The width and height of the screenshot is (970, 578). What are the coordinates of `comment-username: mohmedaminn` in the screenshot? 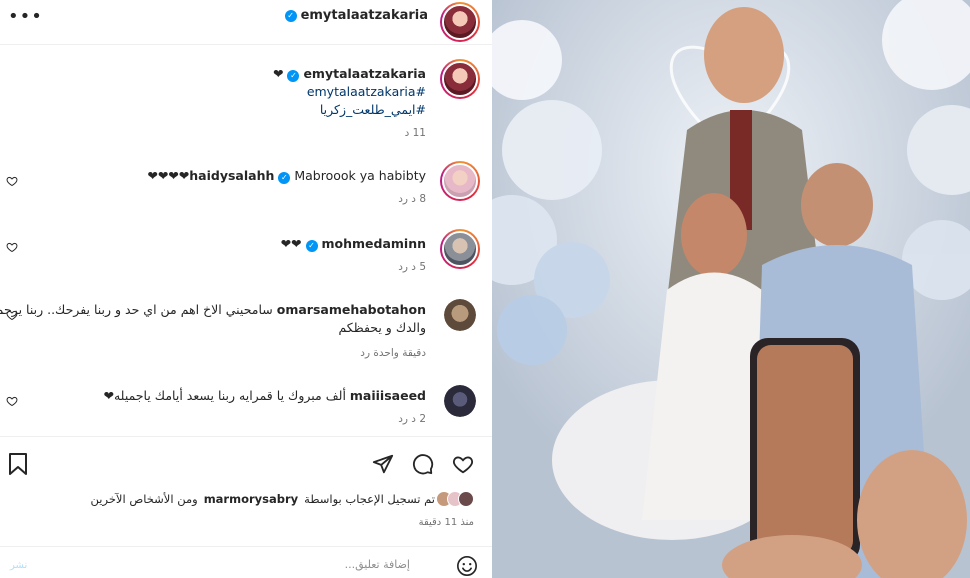 It's located at (373, 243).